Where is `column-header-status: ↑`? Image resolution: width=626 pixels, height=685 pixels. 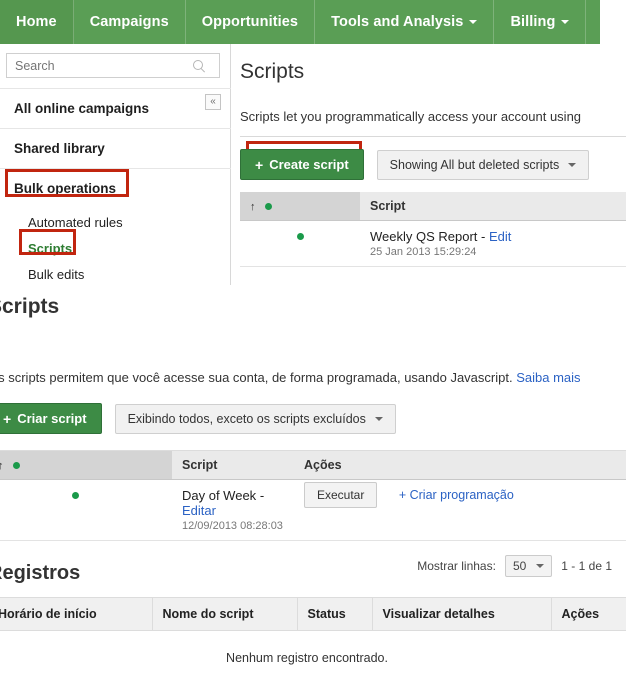
column-header-status: ↑ is located at coordinates (300, 206).